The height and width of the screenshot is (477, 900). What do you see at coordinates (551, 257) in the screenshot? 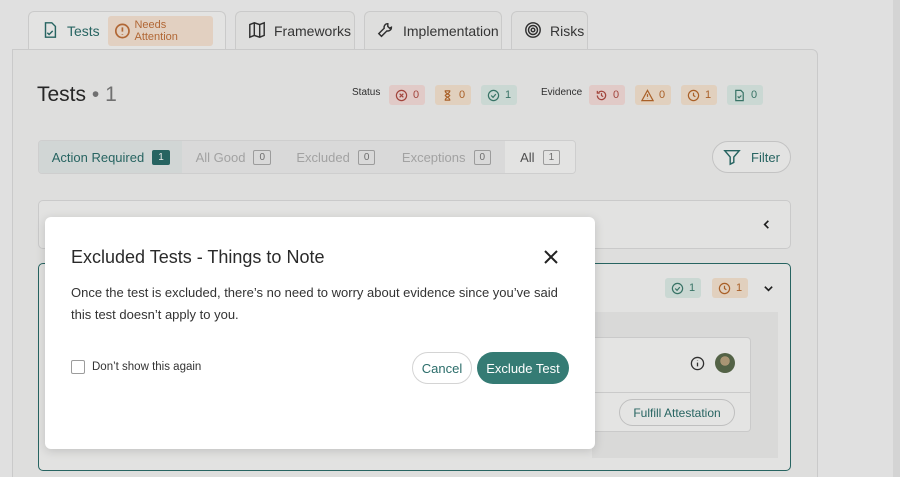
I see `close-icon` at bounding box center [551, 257].